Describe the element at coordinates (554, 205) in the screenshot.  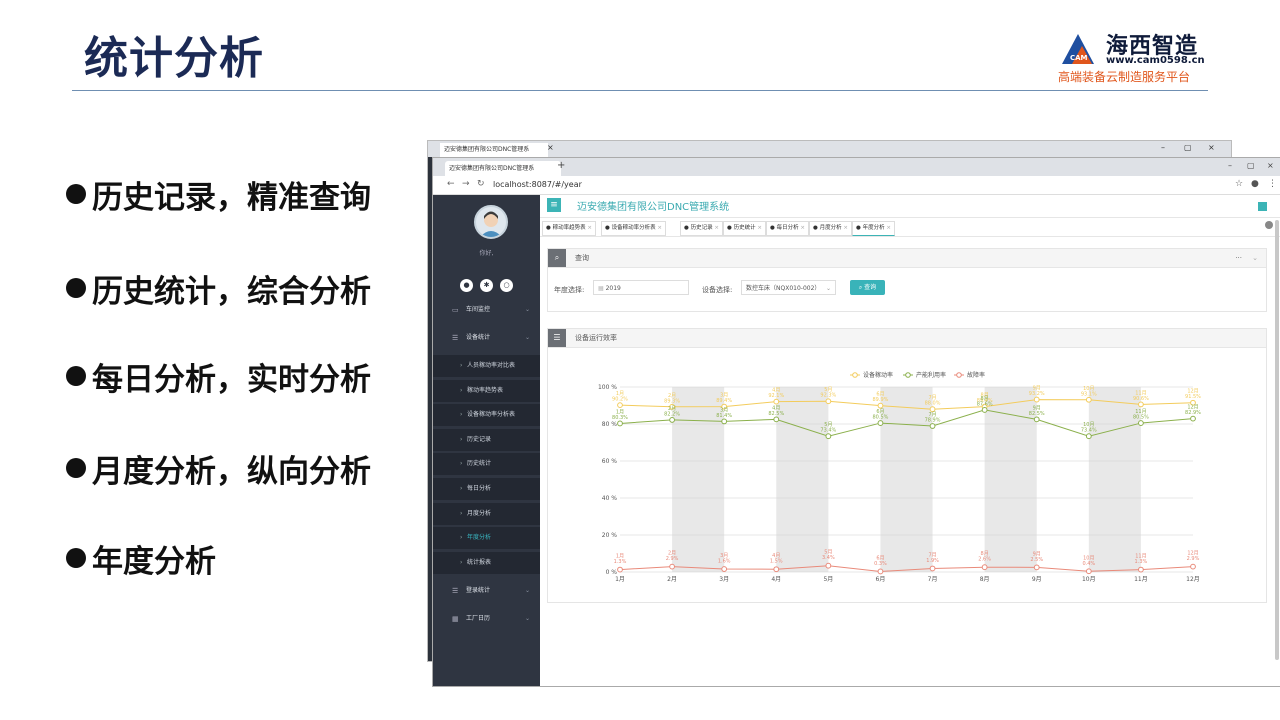
I see `menu-toggle-button: ≡` at that location.